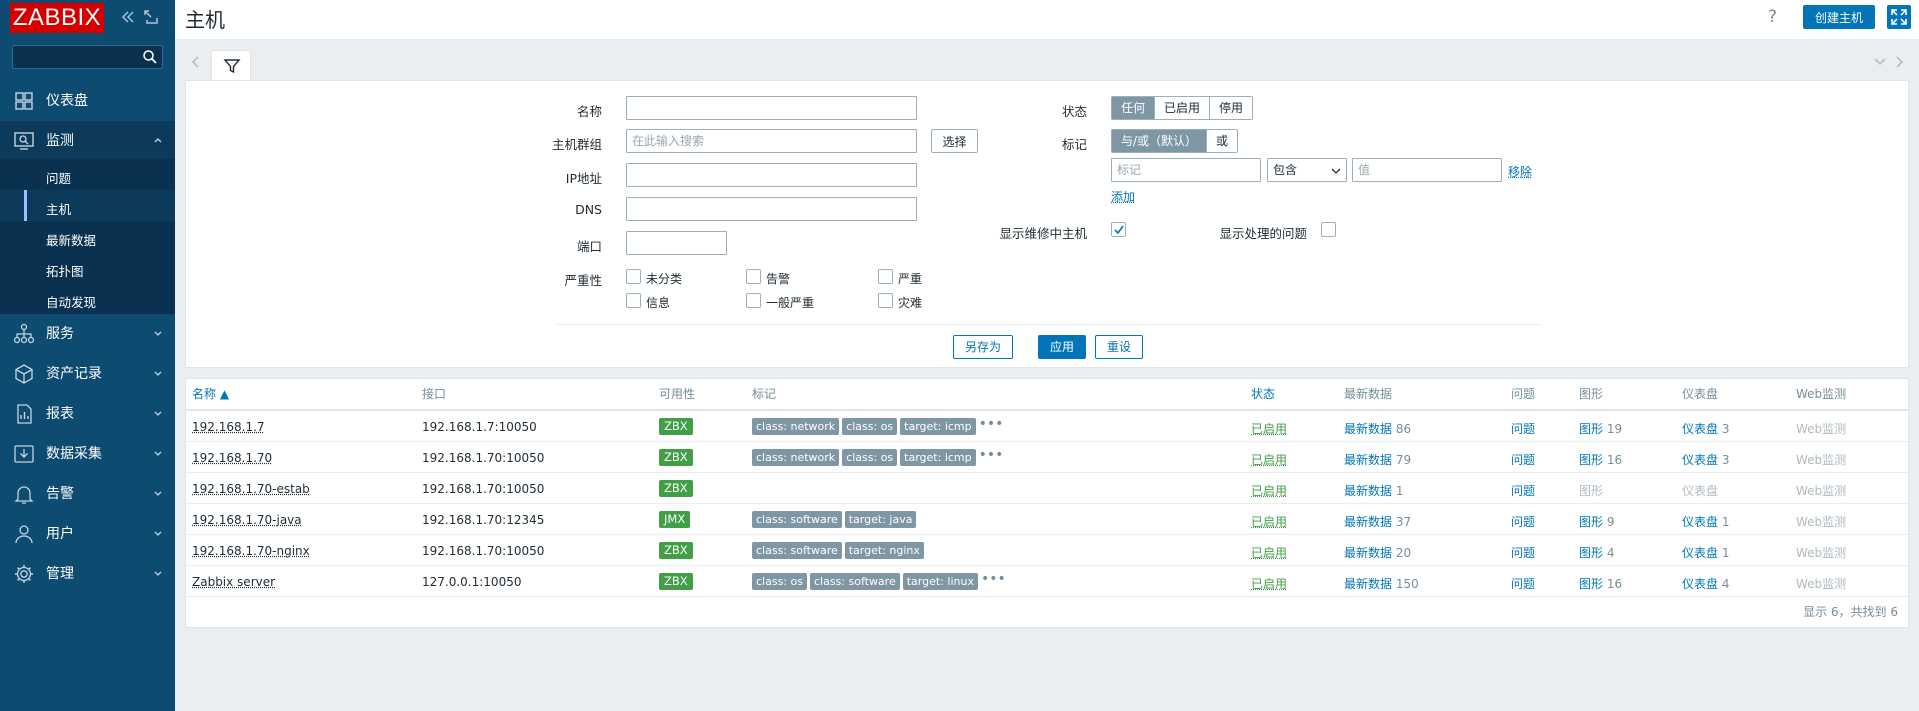 The height and width of the screenshot is (711, 1919). I want to click on severity-not-classified-checkbox, so click(633, 276).